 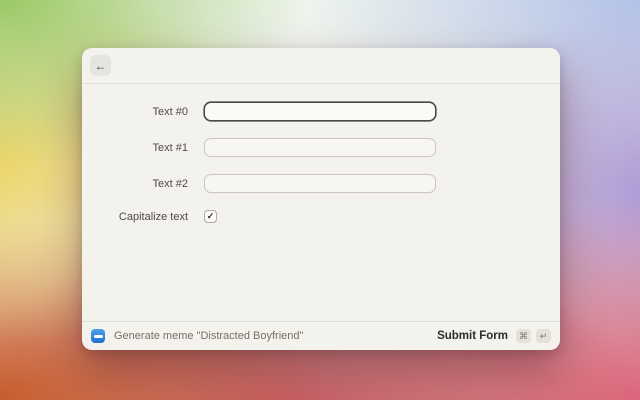 What do you see at coordinates (472, 336) in the screenshot?
I see `submit-form-button: Submit Form` at bounding box center [472, 336].